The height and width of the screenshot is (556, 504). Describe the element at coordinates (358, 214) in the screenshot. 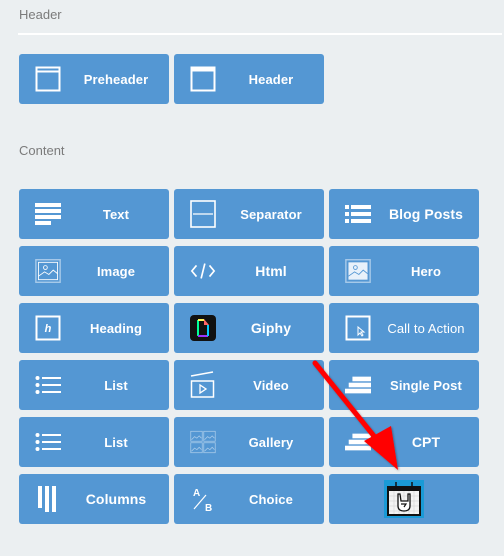

I see `list-icon` at that location.